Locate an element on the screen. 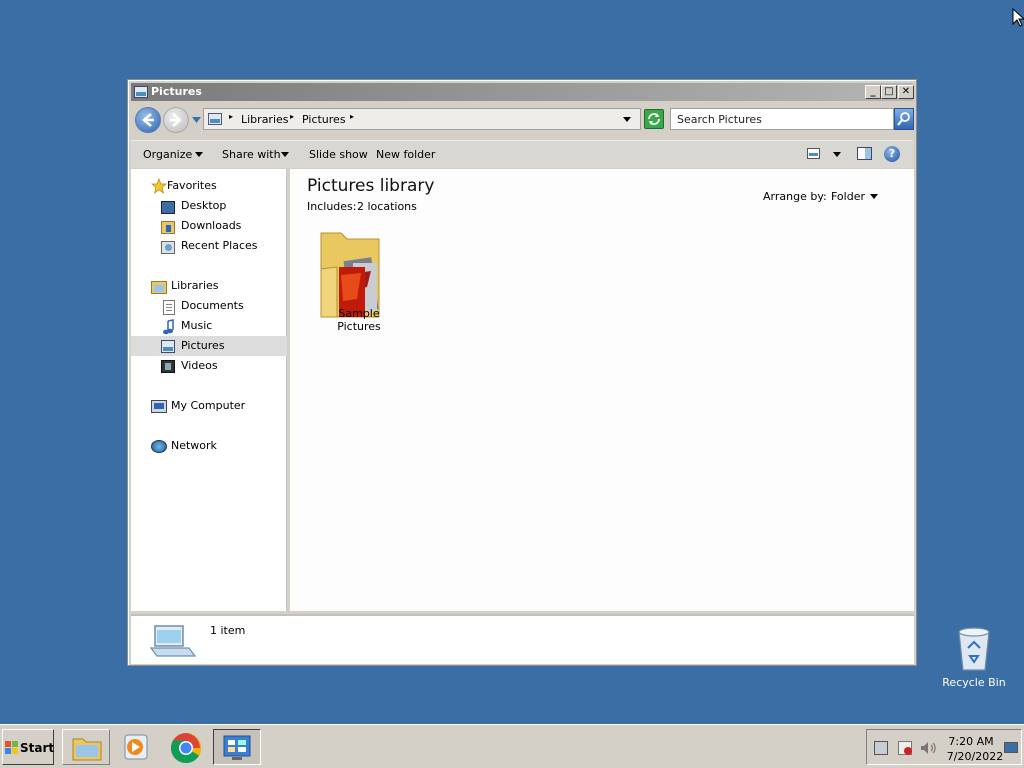  back-button is located at coordinates (148, 120).